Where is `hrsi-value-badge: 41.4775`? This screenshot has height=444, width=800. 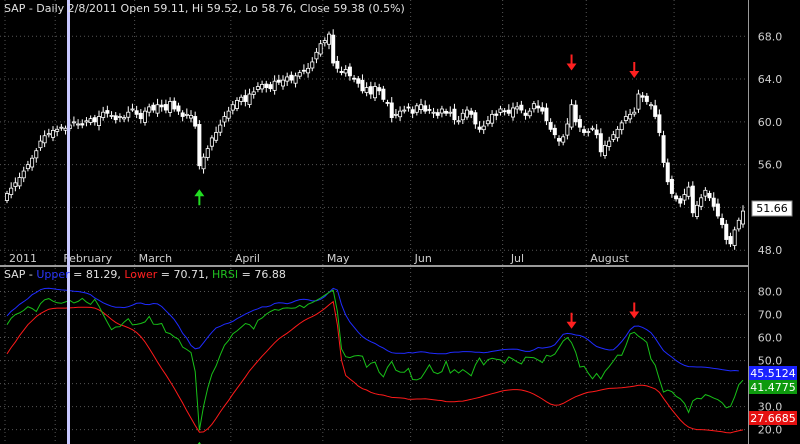 hrsi-value-badge: 41.4775 is located at coordinates (773, 387).